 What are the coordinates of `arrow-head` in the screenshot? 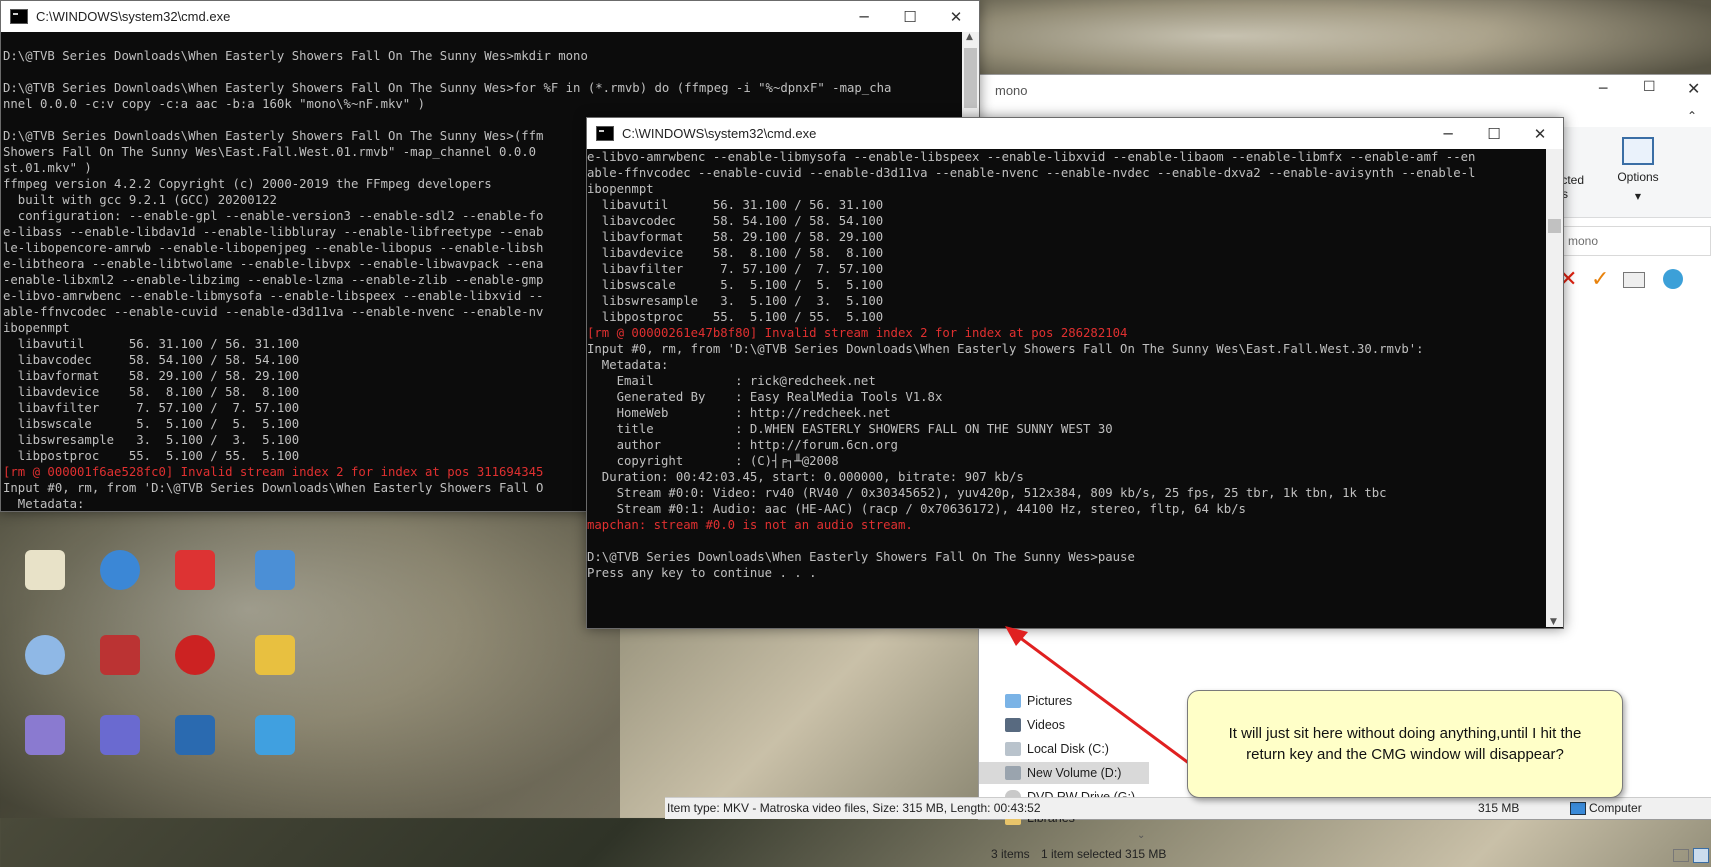 It's located at (1016, 636).